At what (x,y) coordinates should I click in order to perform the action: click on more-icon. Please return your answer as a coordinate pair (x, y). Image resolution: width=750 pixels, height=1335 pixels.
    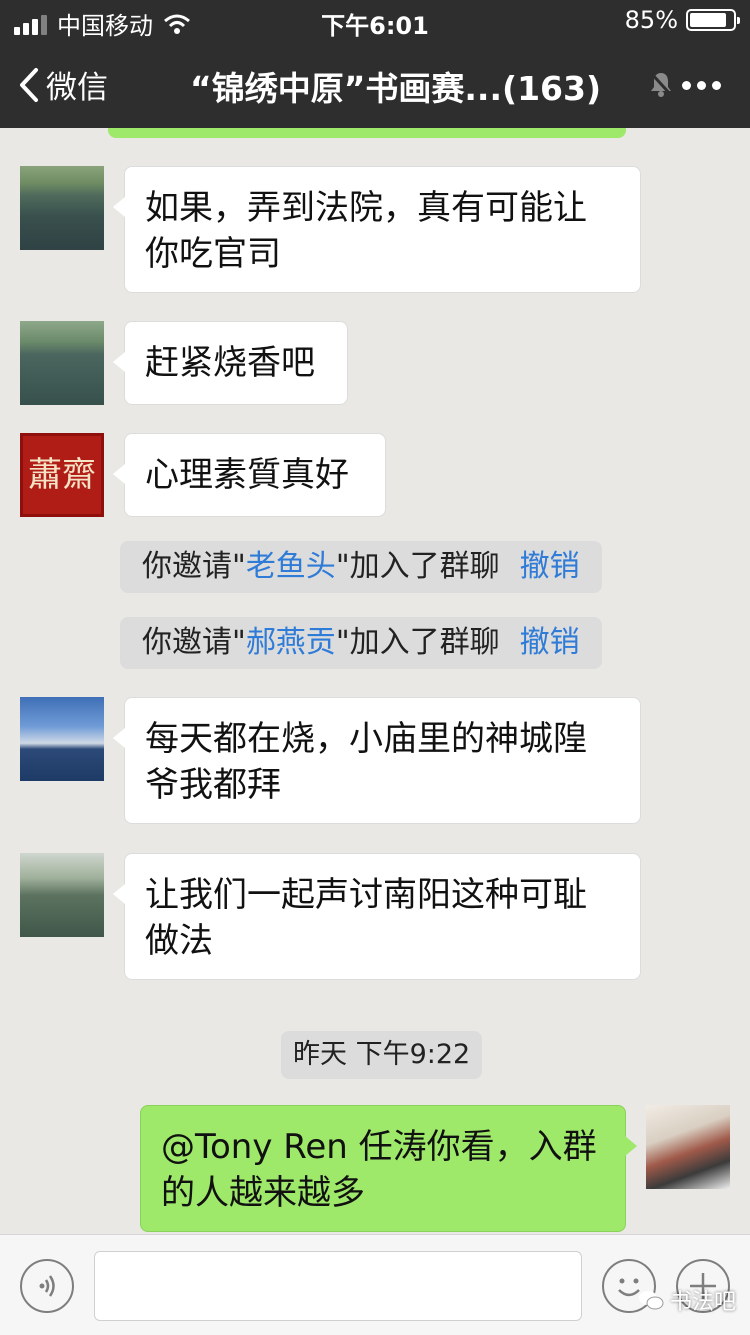
    Looking at the image, I should click on (701, 85).